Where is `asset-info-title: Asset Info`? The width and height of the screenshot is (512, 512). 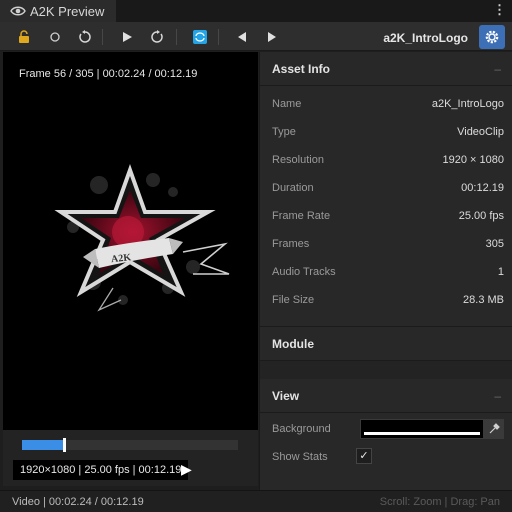
asset-info-title: Asset Info is located at coordinates (301, 68).